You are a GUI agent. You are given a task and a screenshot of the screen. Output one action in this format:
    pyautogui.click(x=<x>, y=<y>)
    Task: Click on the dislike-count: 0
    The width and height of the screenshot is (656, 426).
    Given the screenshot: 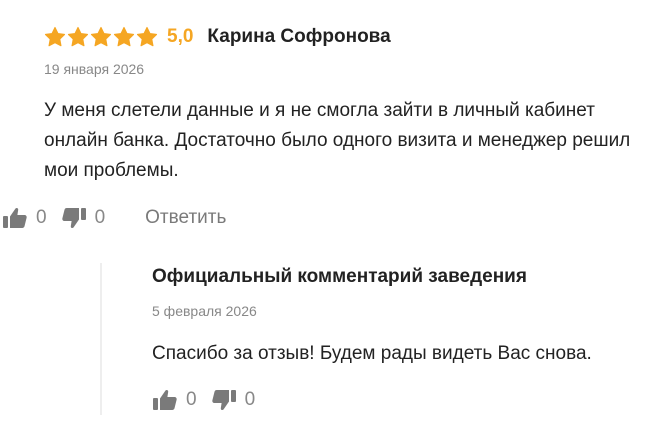 What is the action you would take?
    pyautogui.click(x=100, y=217)
    